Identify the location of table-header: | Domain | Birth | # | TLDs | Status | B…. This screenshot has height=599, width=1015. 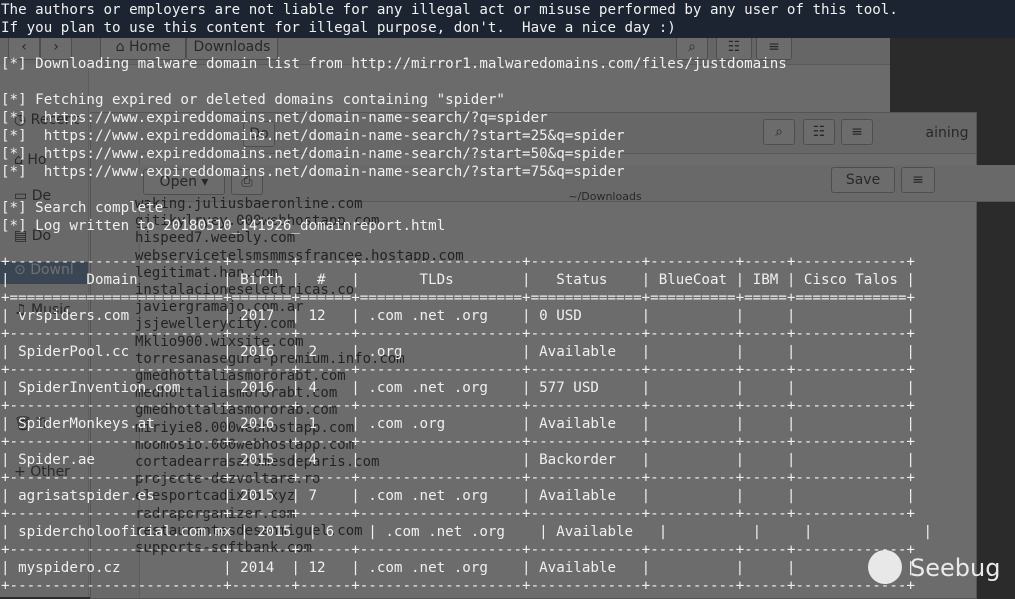
(458, 280).